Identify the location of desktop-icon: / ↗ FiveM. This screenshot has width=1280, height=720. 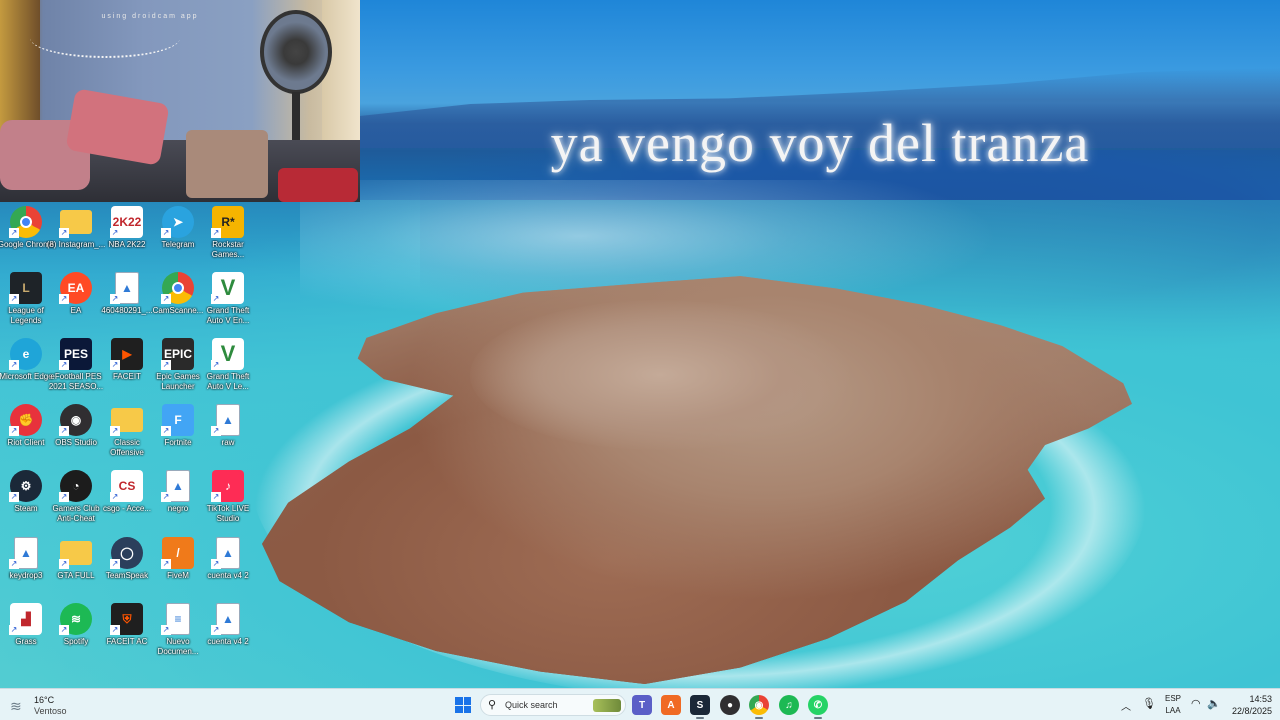
(178, 564).